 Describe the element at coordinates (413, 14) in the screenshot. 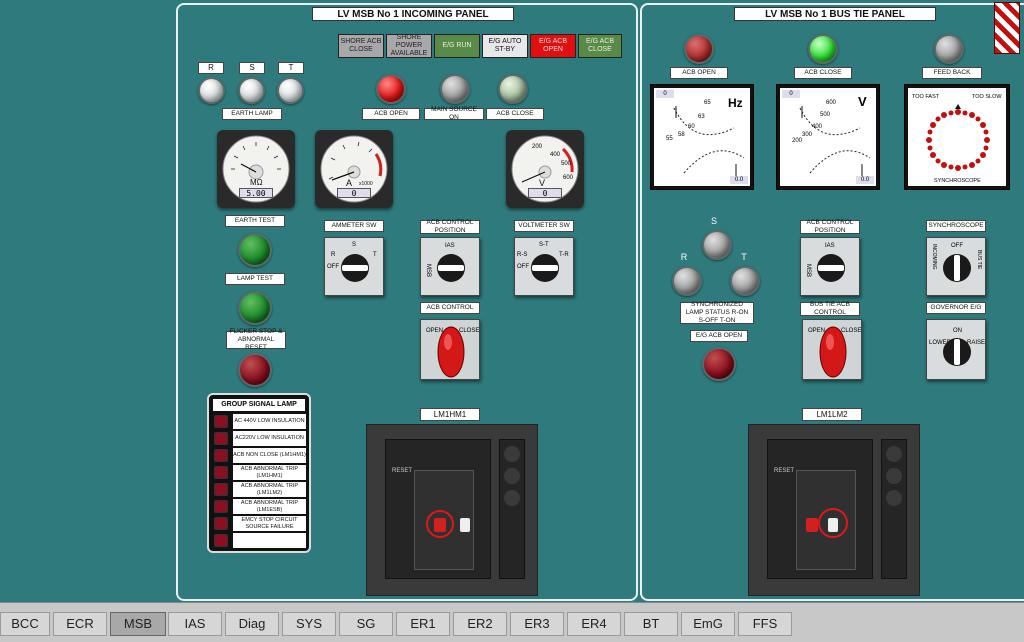

I see `incoming-panel-title: LV MSB No 1 INCOMING PANEL` at that location.